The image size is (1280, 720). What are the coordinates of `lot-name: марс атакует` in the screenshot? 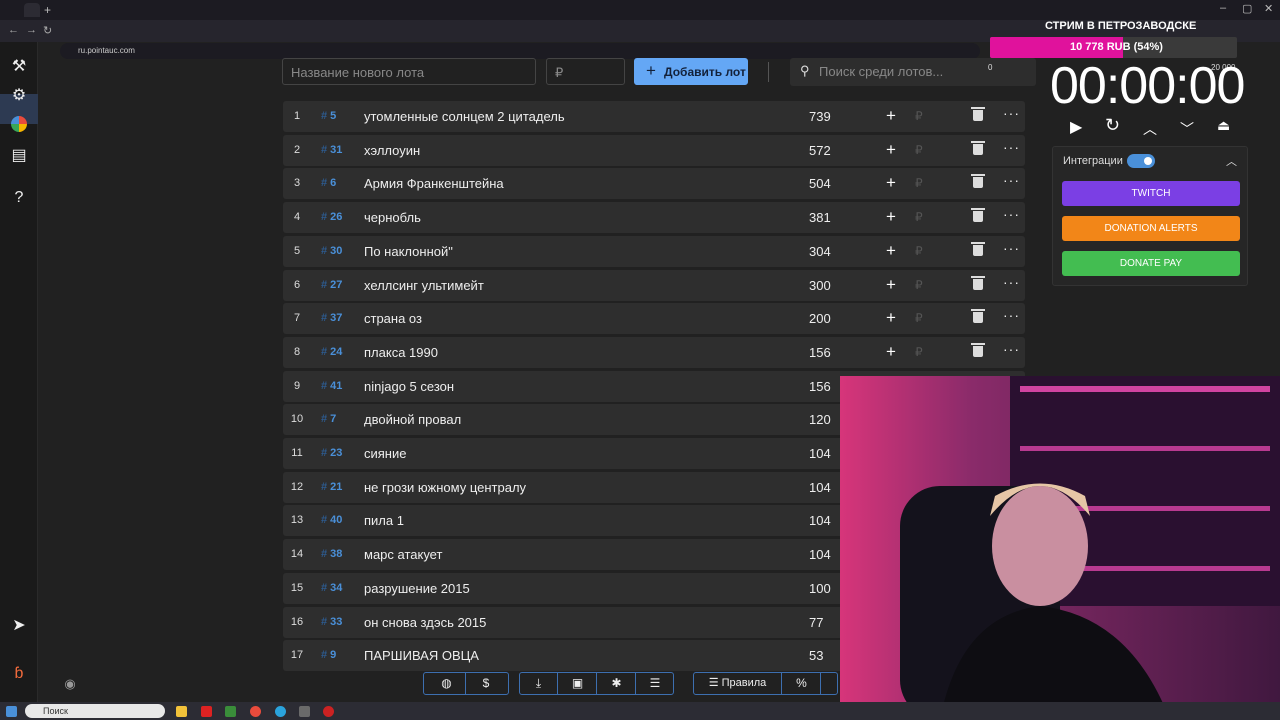 It's located at (403, 554).